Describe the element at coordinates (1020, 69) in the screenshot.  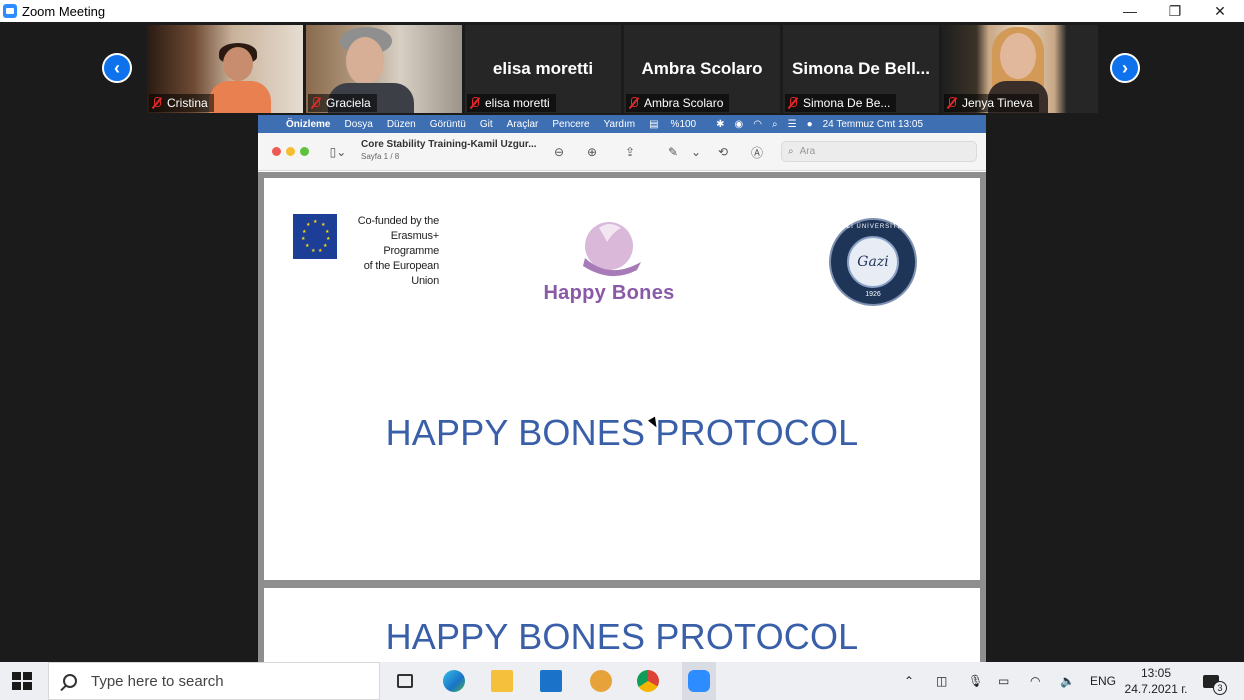
I see `participant-tile: Jenya Tineva` at that location.